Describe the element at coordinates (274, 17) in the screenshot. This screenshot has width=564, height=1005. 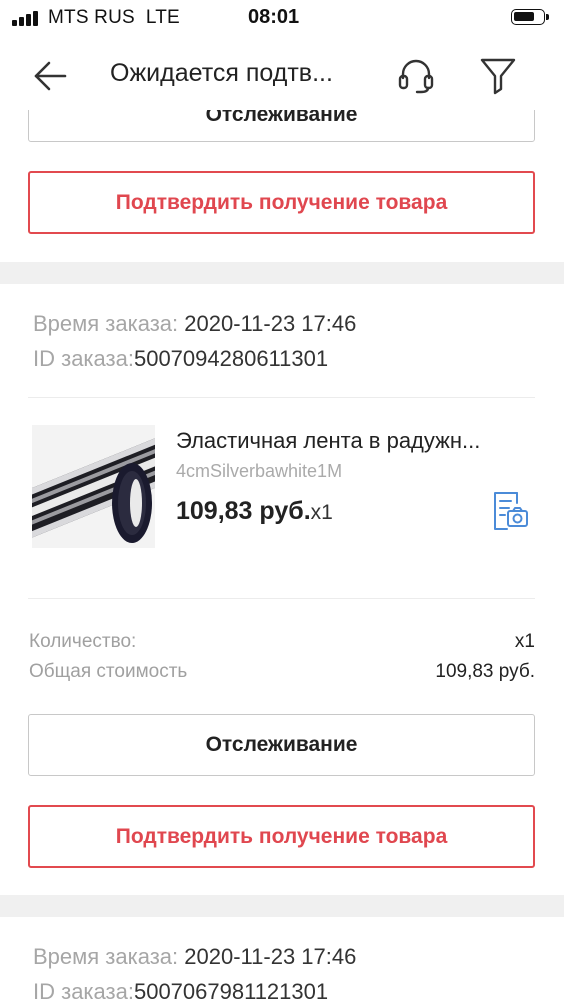
I see `status-time: 08:01` at that location.